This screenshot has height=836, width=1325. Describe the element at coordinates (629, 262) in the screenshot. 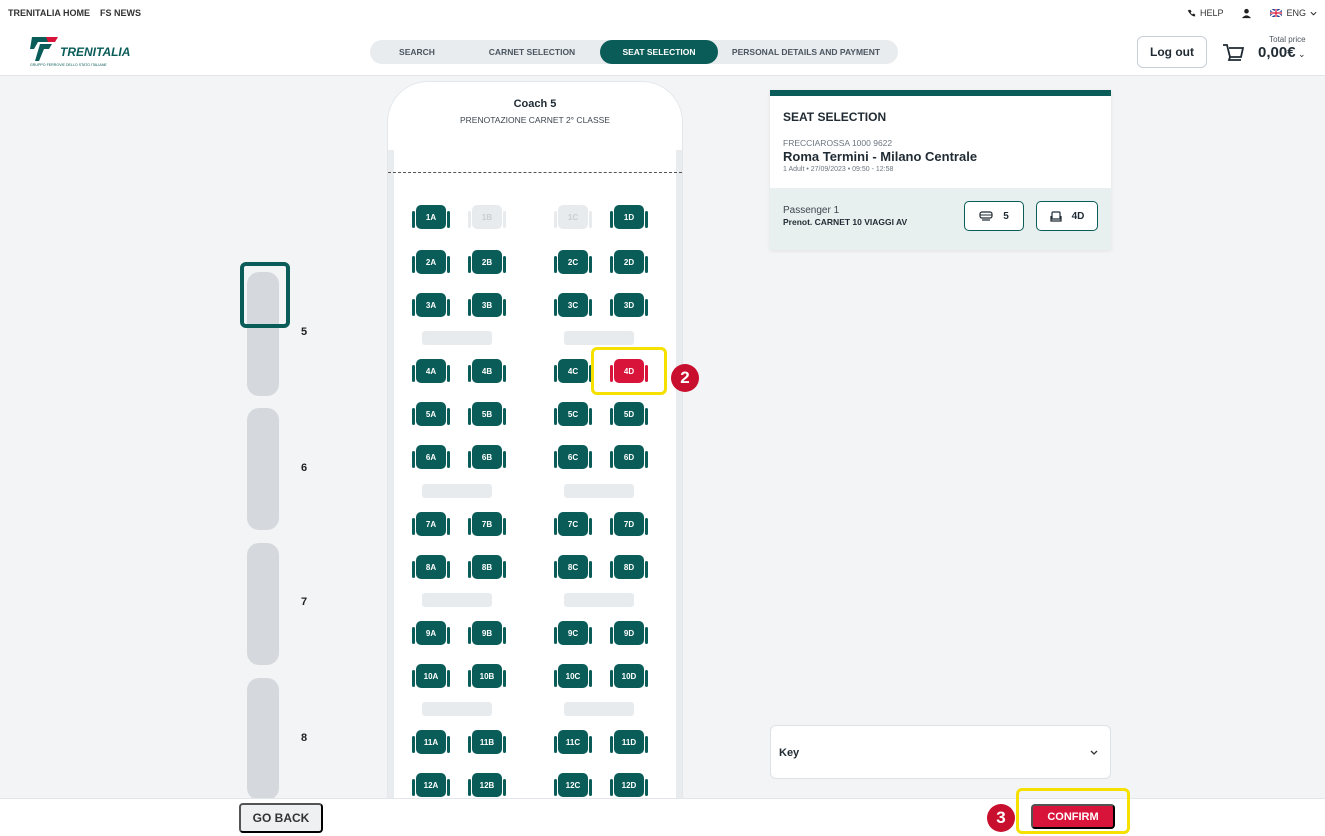

I see `seat-2d: 2D` at that location.